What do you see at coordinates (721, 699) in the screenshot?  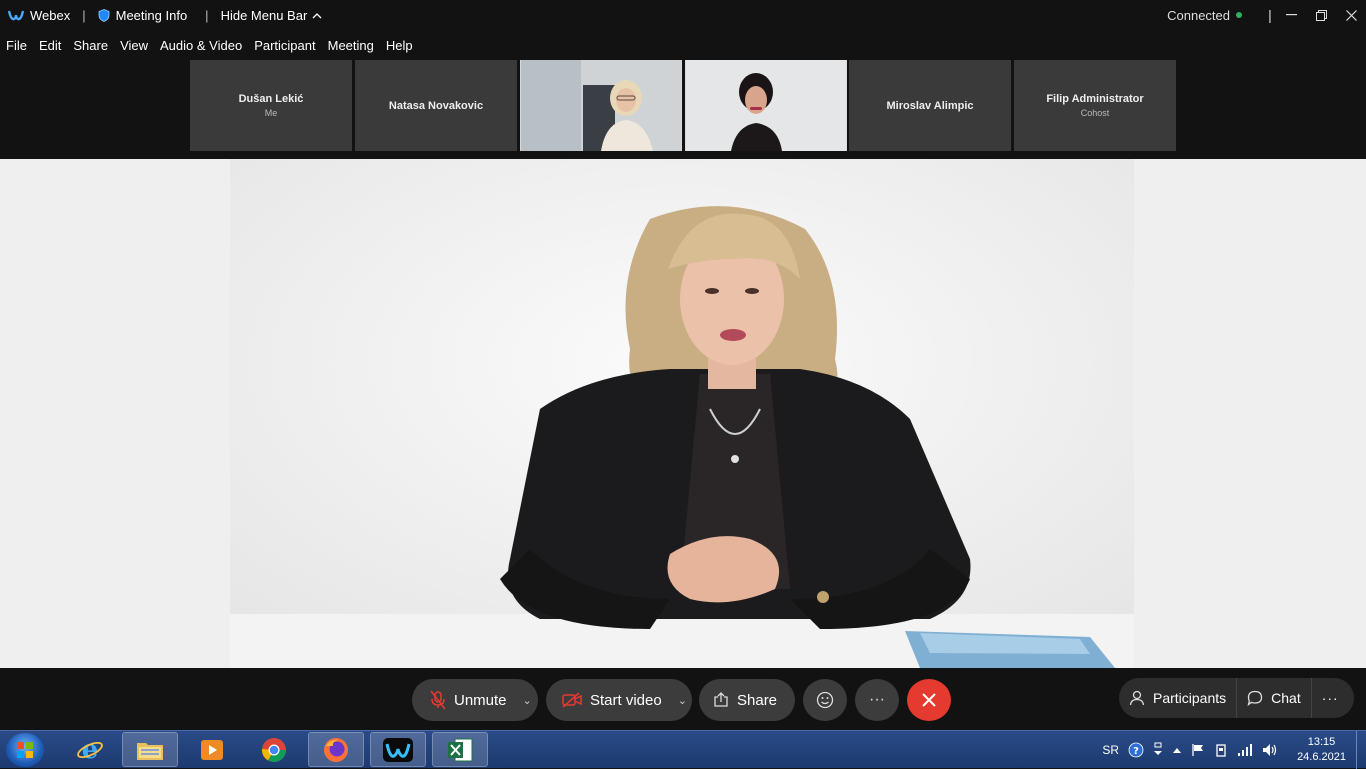 I see `share-icon` at bounding box center [721, 699].